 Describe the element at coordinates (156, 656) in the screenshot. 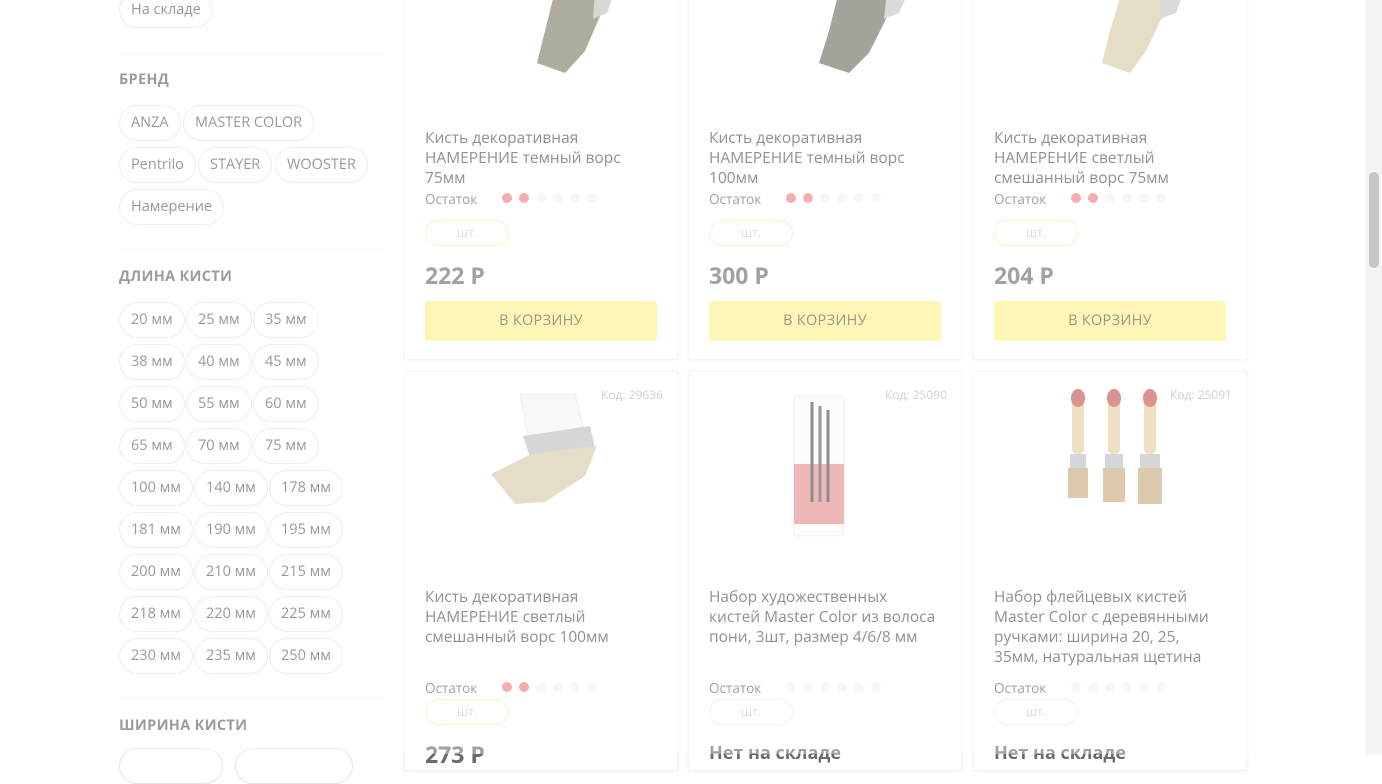

I see `filter-length-chip: 230 мм` at that location.